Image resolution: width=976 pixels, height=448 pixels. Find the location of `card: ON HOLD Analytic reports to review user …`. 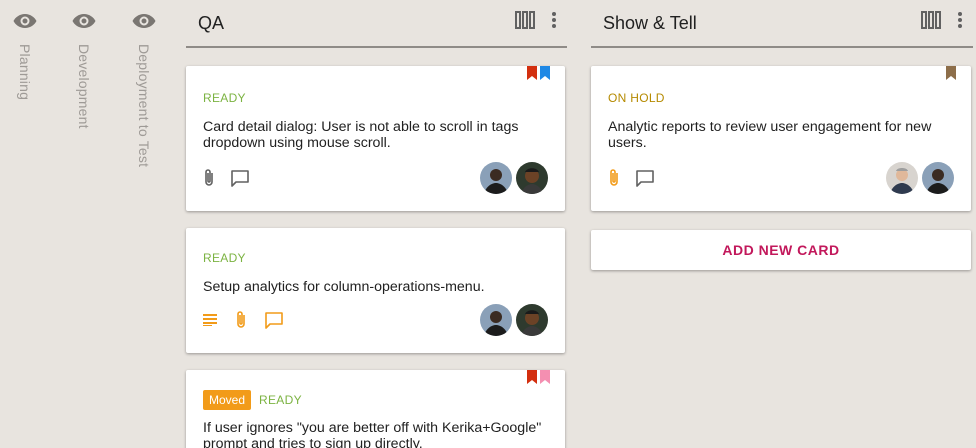

card: ON HOLD Analytic reports to review user … is located at coordinates (781, 138).